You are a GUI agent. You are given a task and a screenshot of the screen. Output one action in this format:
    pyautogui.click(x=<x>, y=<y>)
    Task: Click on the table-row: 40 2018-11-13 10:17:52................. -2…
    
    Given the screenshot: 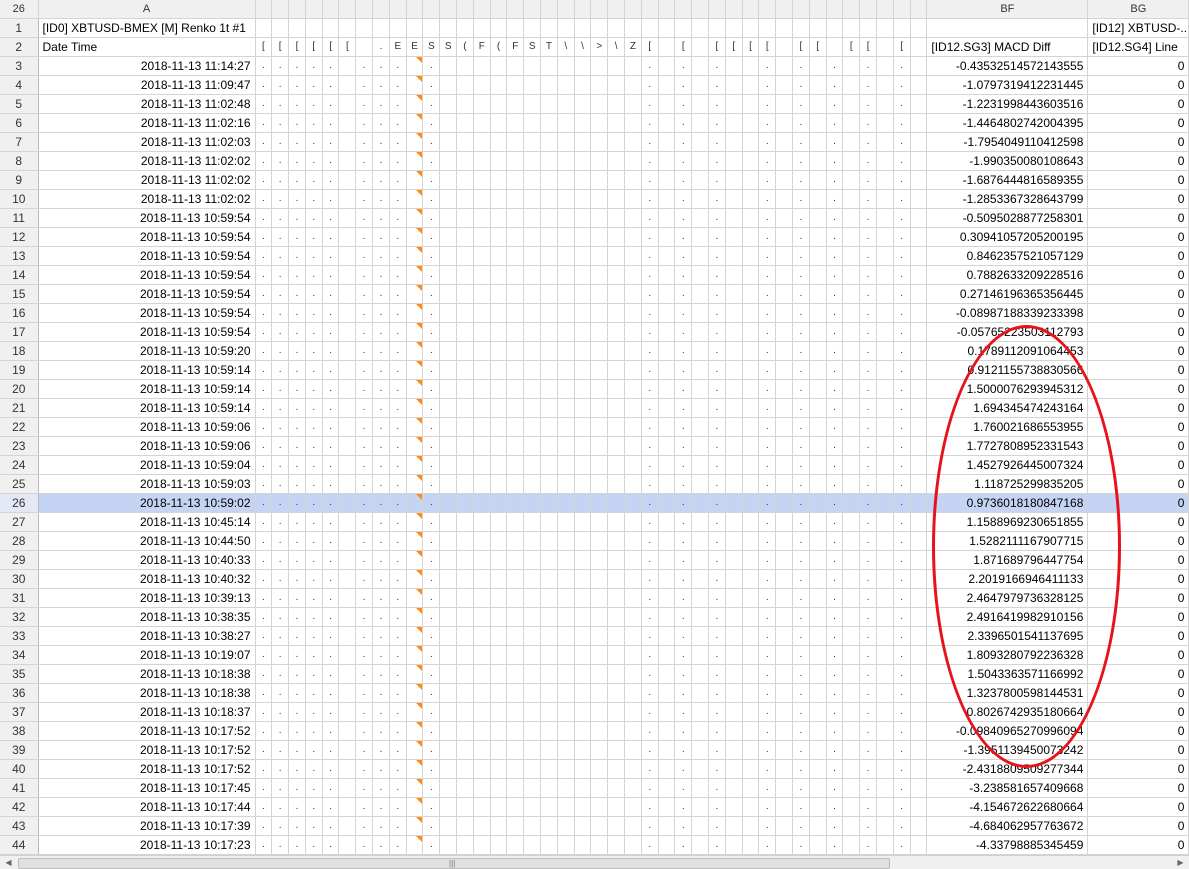 What is the action you would take?
    pyautogui.click(x=594, y=769)
    